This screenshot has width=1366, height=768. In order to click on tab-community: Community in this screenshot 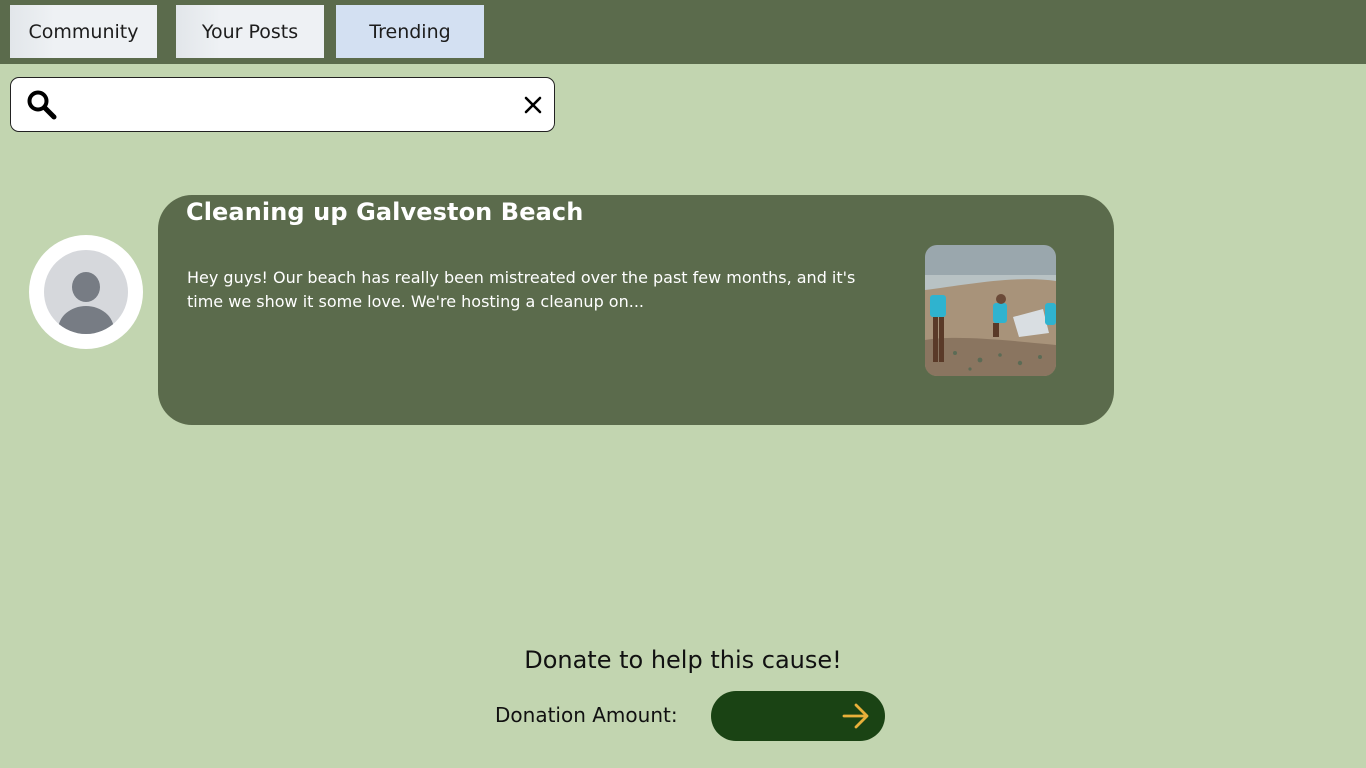, I will do `click(83, 31)`.